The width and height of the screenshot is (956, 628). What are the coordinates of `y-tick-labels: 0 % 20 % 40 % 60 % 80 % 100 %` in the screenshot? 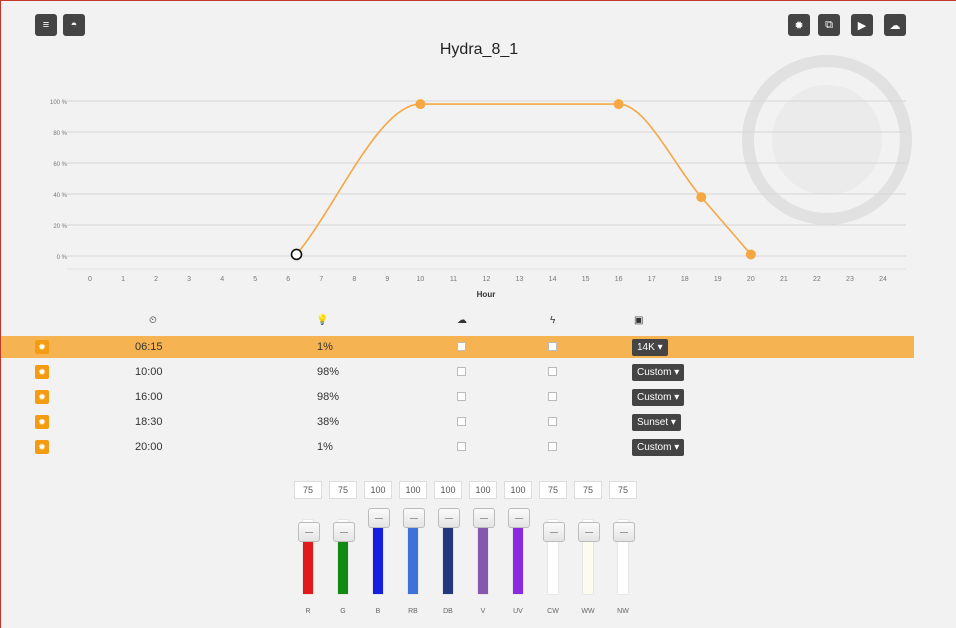 It's located at (59, 180).